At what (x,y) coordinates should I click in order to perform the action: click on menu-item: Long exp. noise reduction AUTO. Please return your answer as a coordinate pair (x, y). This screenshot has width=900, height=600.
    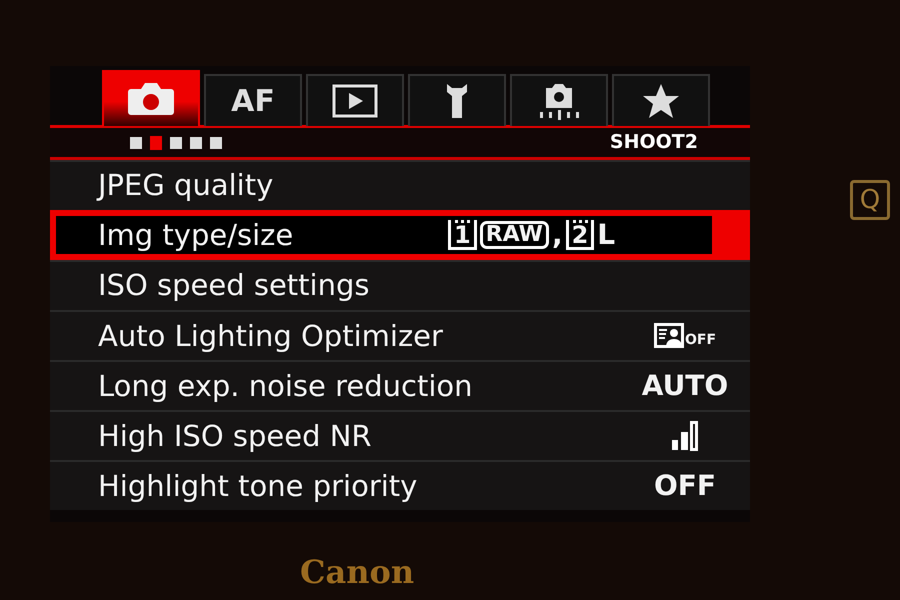
    Looking at the image, I should click on (400, 385).